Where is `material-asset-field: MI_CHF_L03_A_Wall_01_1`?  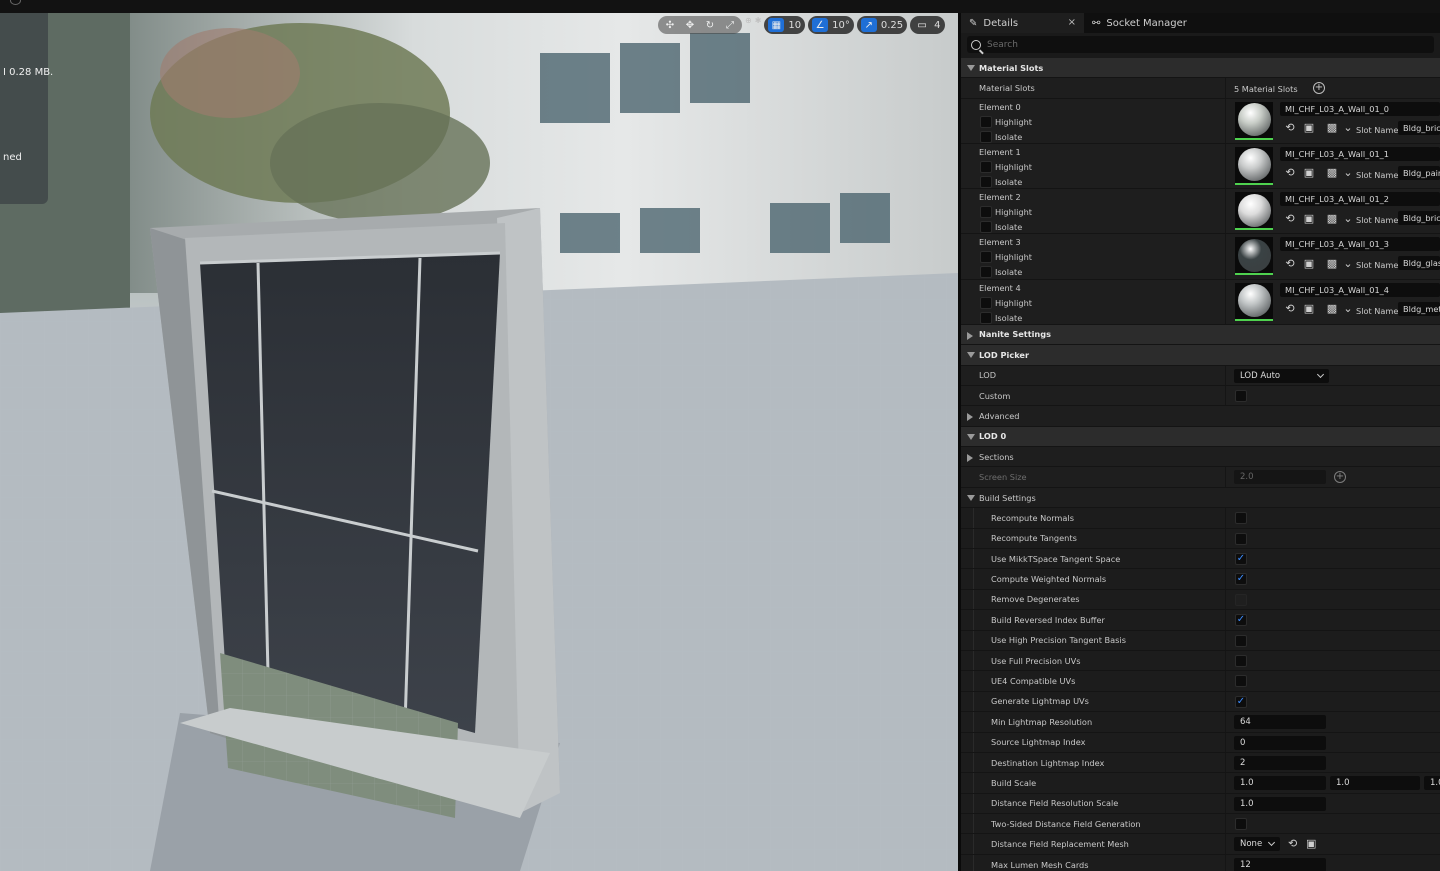 material-asset-field: MI_CHF_L03_A_Wall_01_1 is located at coordinates (1360, 153).